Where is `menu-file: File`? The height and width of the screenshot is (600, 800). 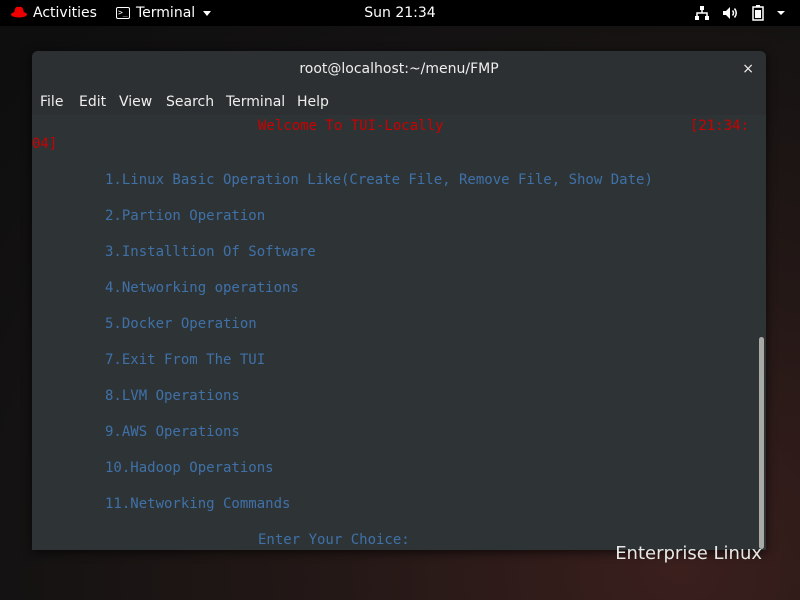 menu-file: File is located at coordinates (51, 102).